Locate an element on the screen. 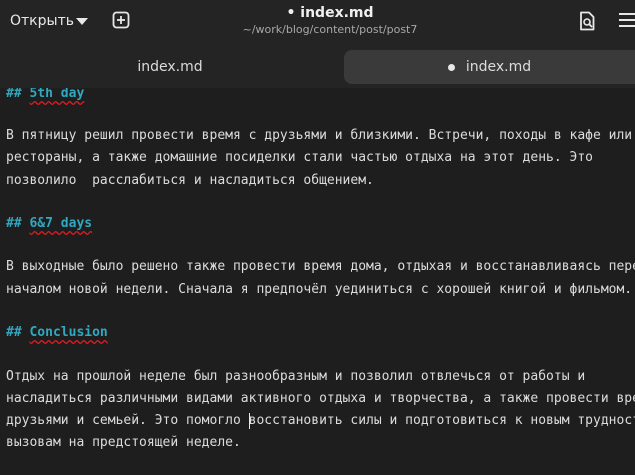  tab-bar: index.md index.md is located at coordinates (317, 65).